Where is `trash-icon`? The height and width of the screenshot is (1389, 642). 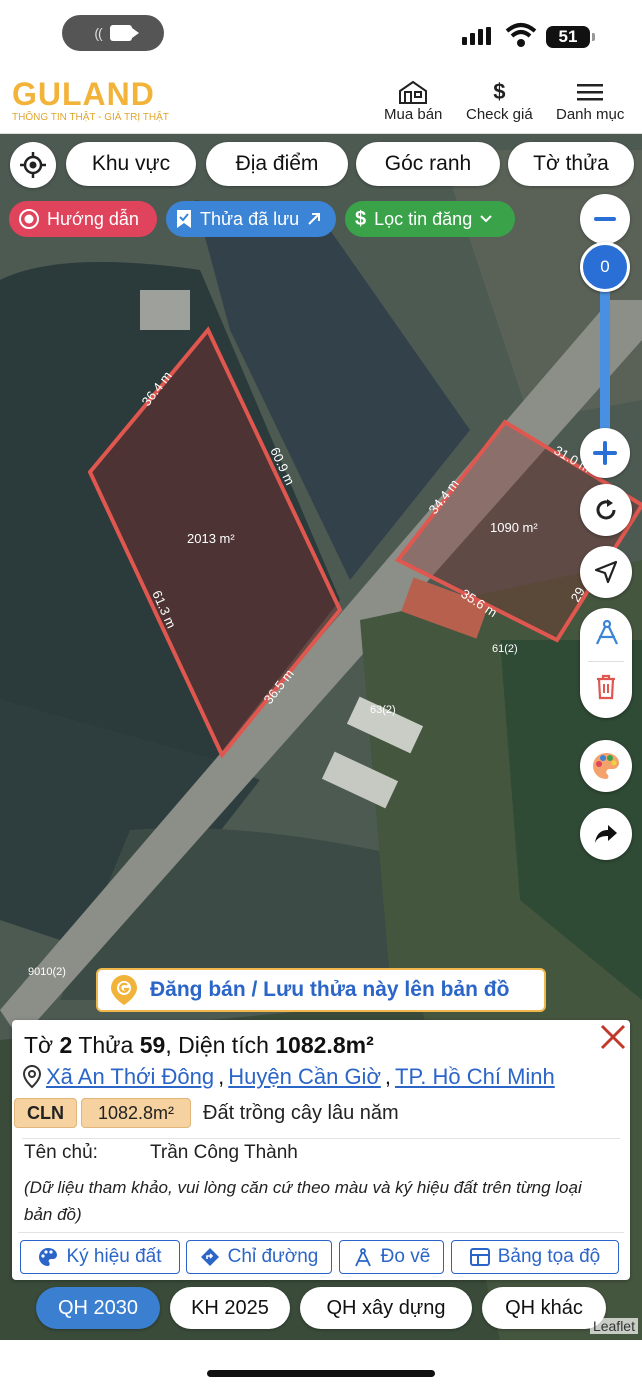
trash-icon is located at coordinates (606, 687).